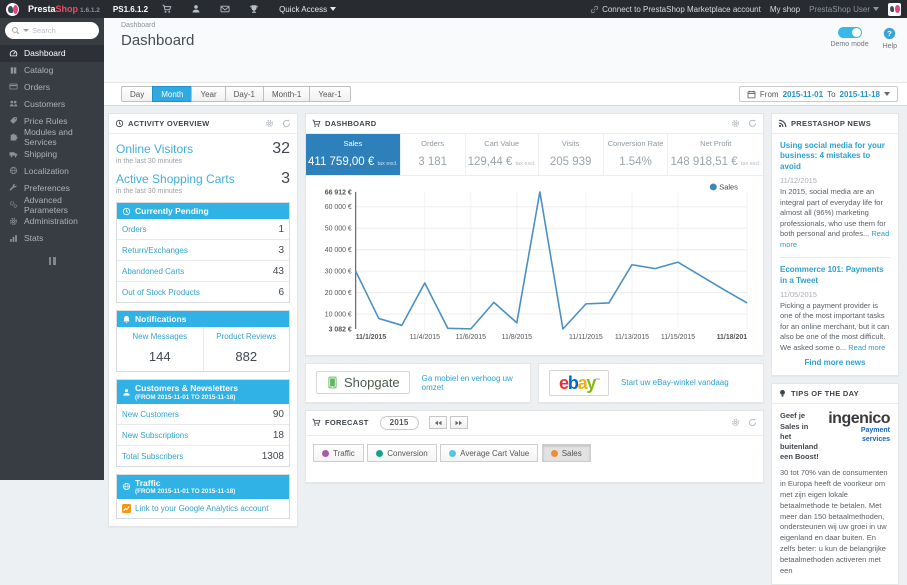  What do you see at coordinates (635, 154) in the screenshot?
I see `kpi-conversion-tab: Conversion Rate1.54%` at bounding box center [635, 154].